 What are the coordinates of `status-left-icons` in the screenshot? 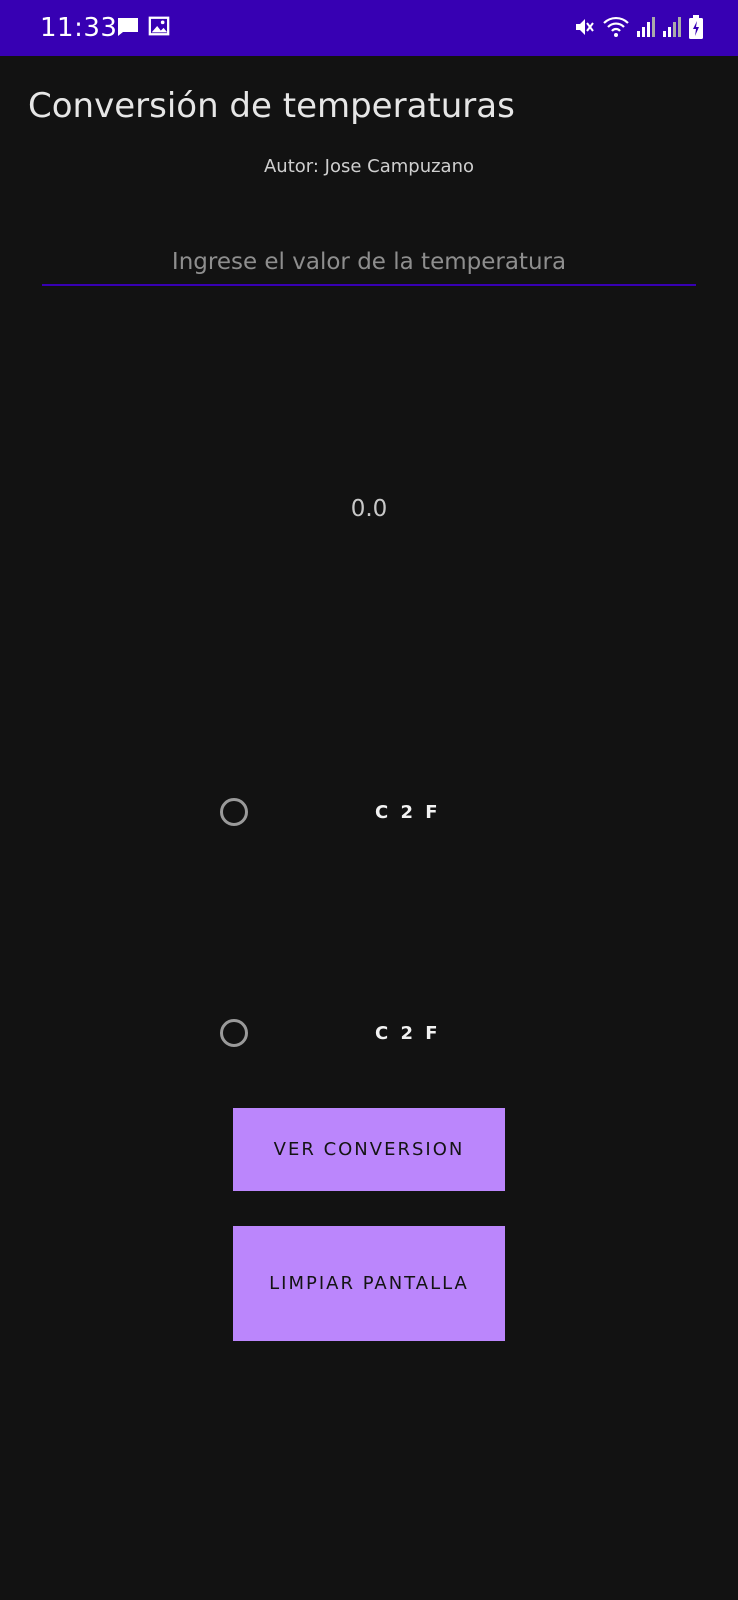 It's located at (143, 27).